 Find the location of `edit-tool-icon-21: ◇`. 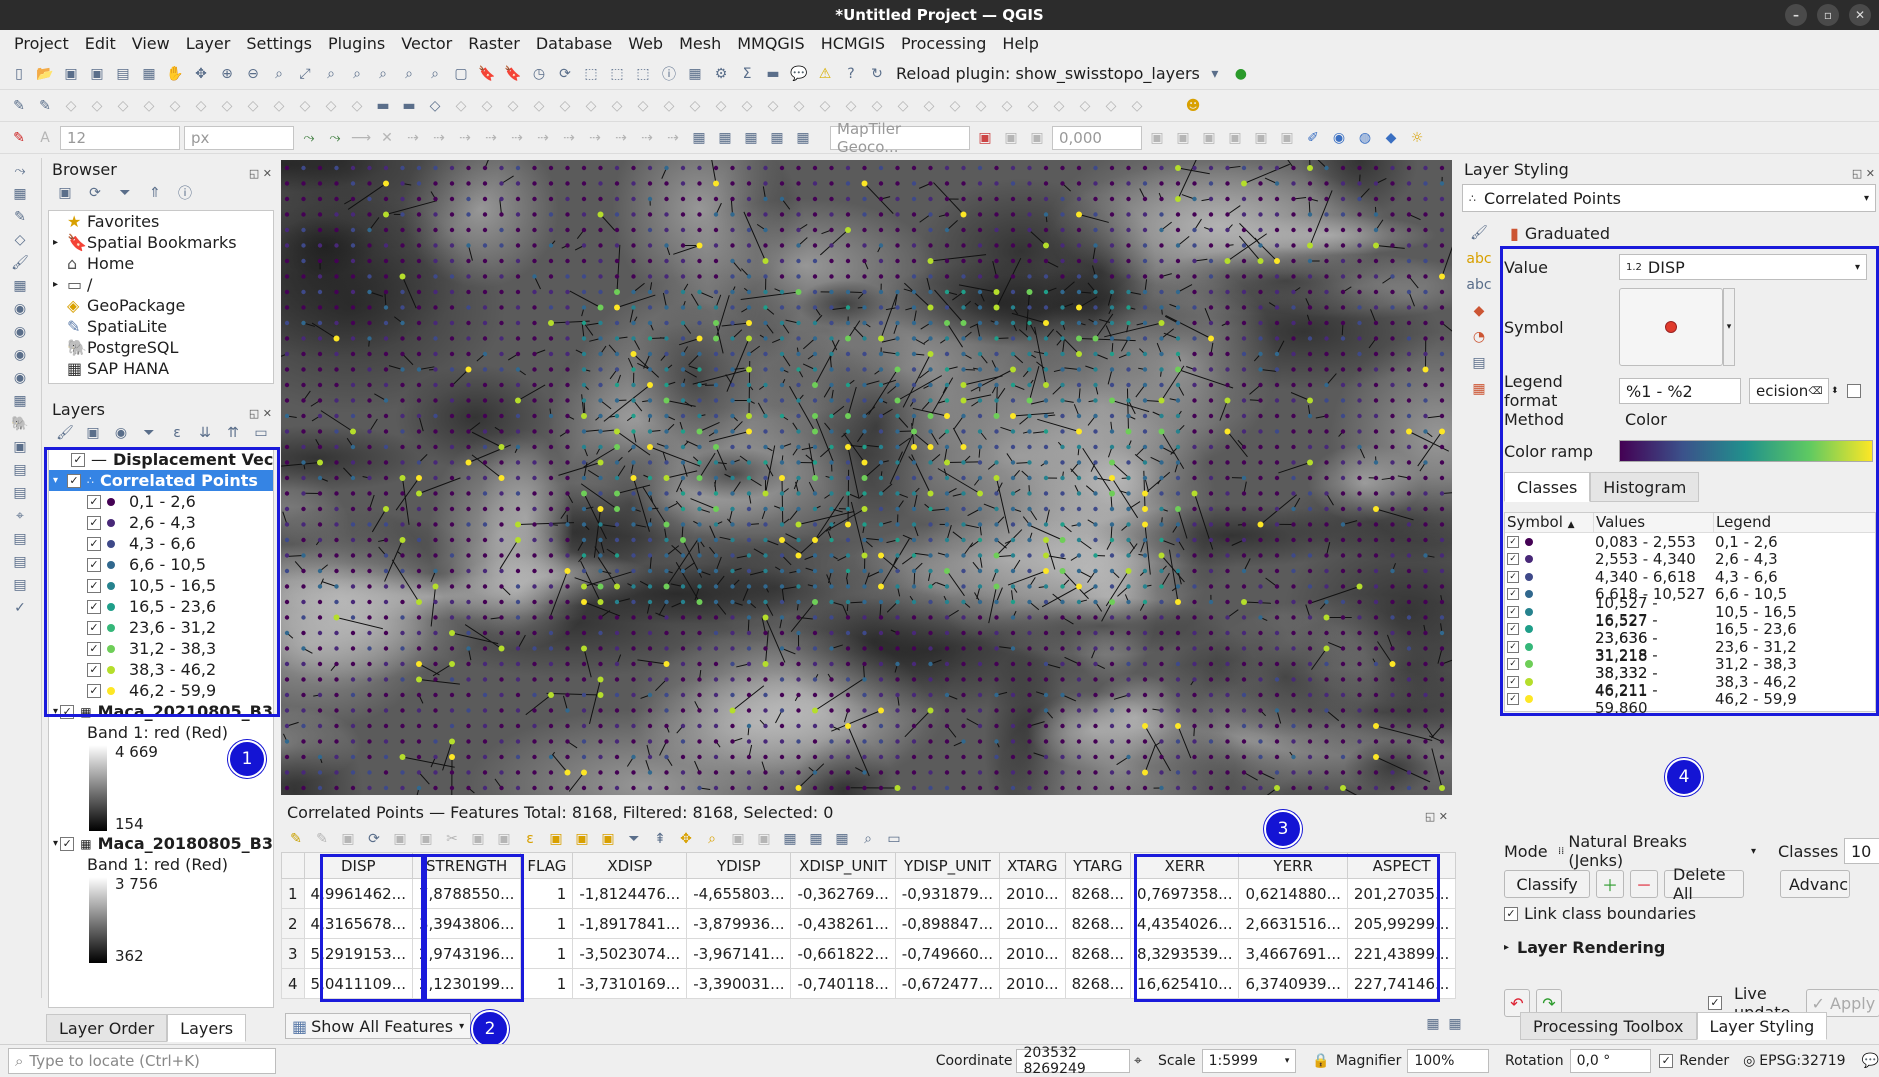

edit-tool-icon-21: ◇ is located at coordinates (565, 106).